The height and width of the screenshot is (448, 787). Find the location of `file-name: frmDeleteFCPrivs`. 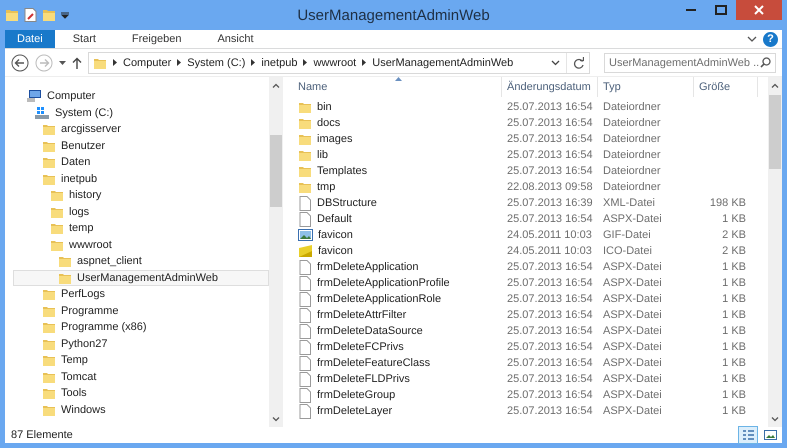

file-name: frmDeleteFCPrivs is located at coordinates (397, 347).